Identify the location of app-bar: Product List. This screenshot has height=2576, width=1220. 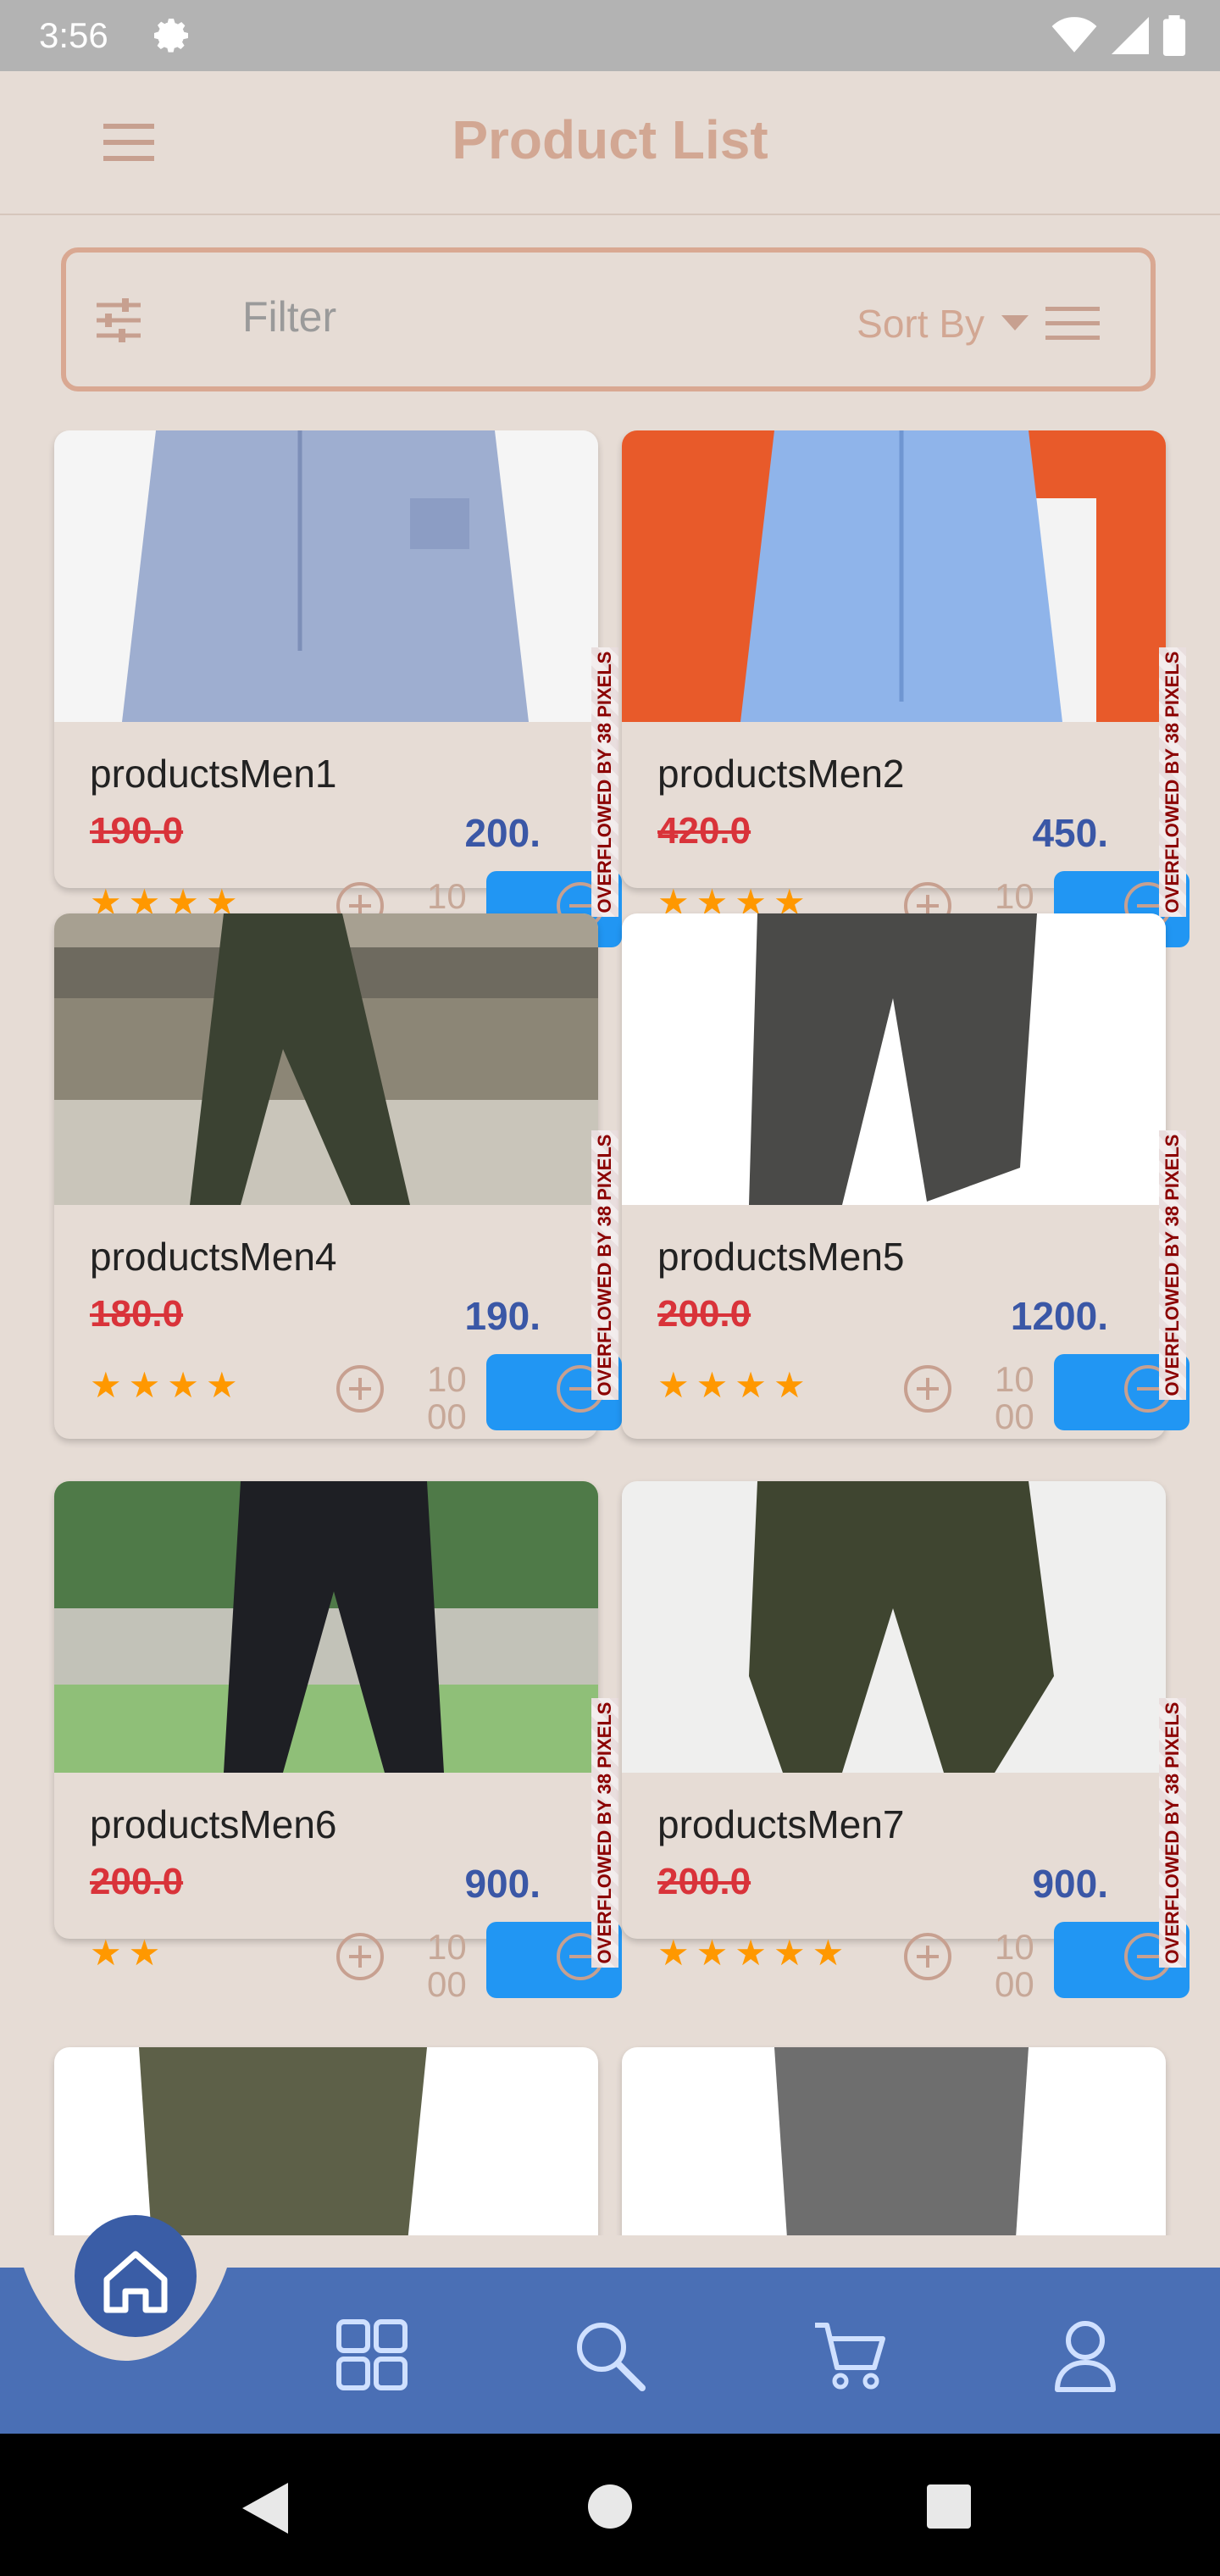
(610, 143).